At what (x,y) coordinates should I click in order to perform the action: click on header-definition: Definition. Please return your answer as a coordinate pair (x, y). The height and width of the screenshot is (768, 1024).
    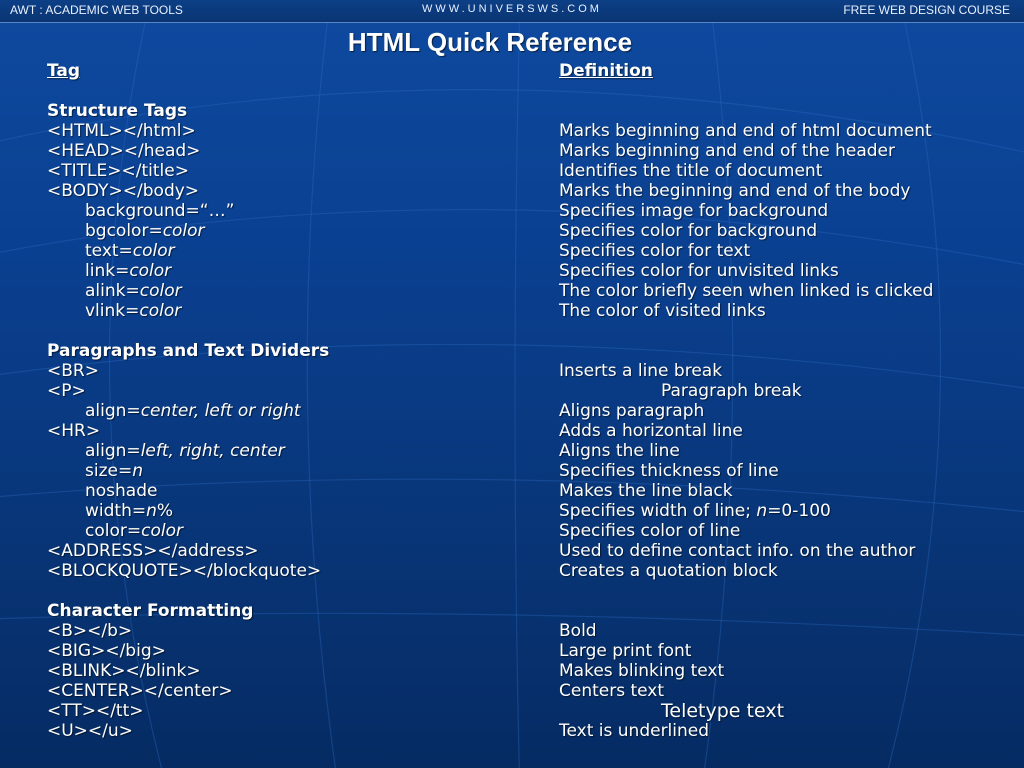
    Looking at the image, I should click on (606, 71).